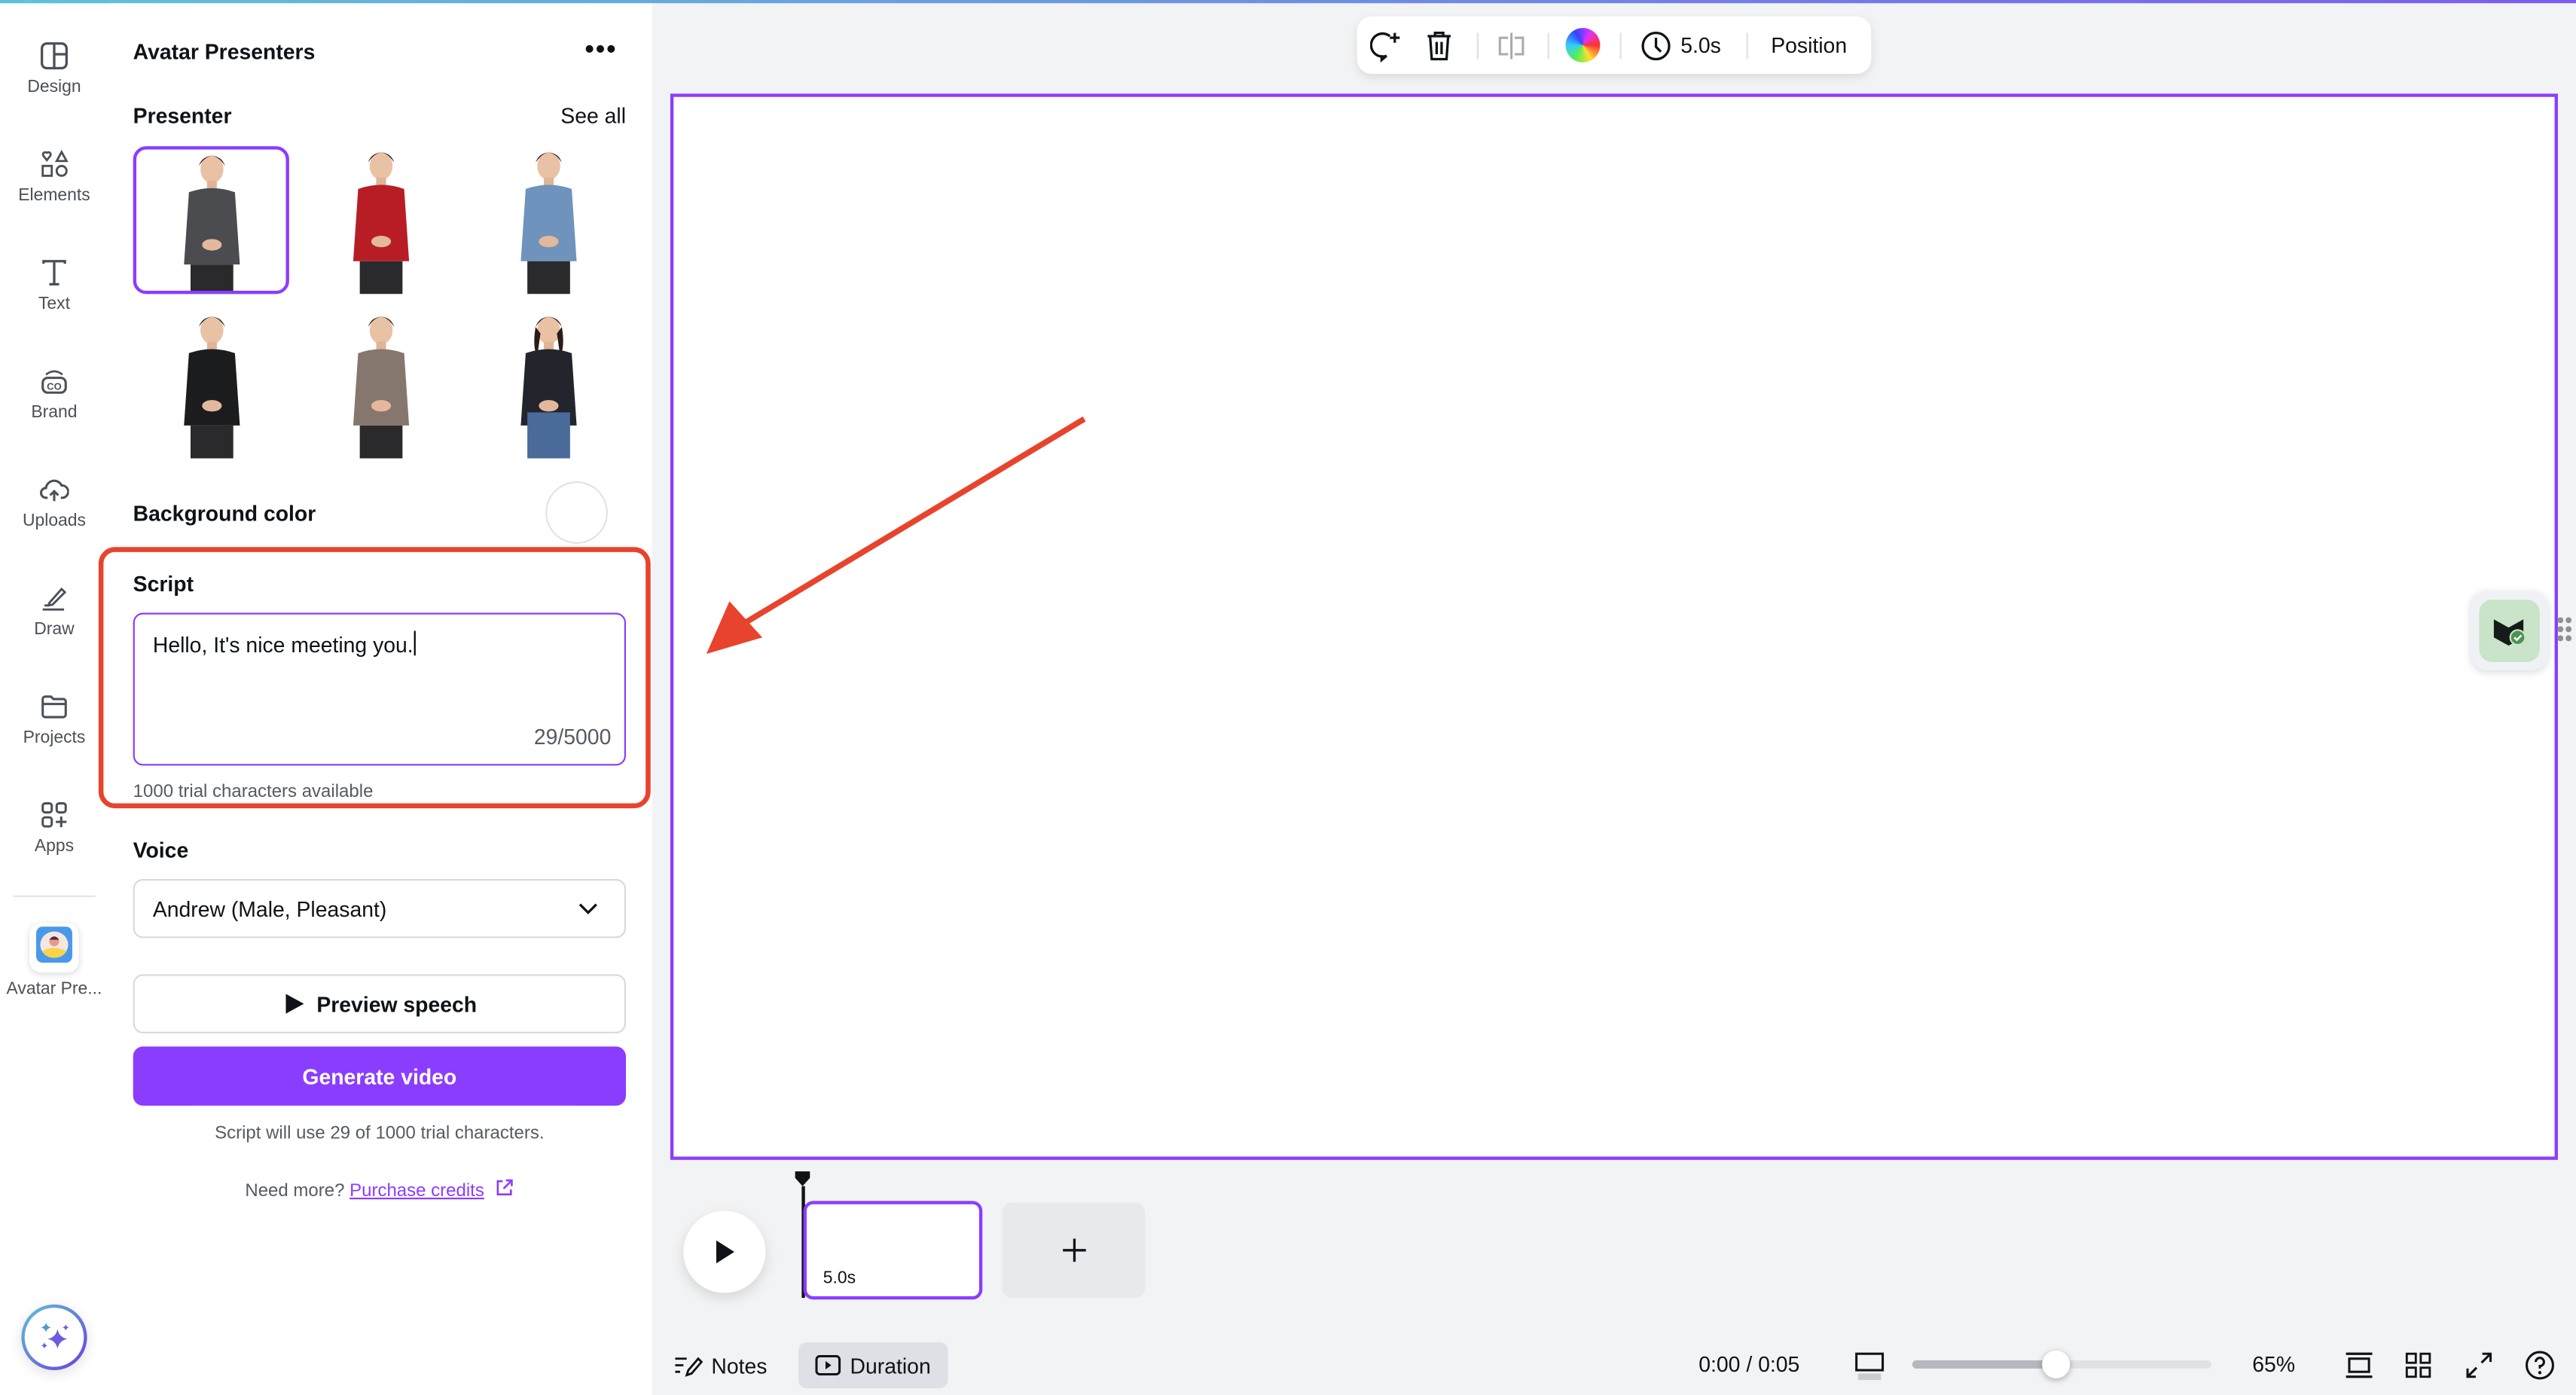 This screenshot has width=2576, height=1395. I want to click on voice-label: Voice, so click(161, 850).